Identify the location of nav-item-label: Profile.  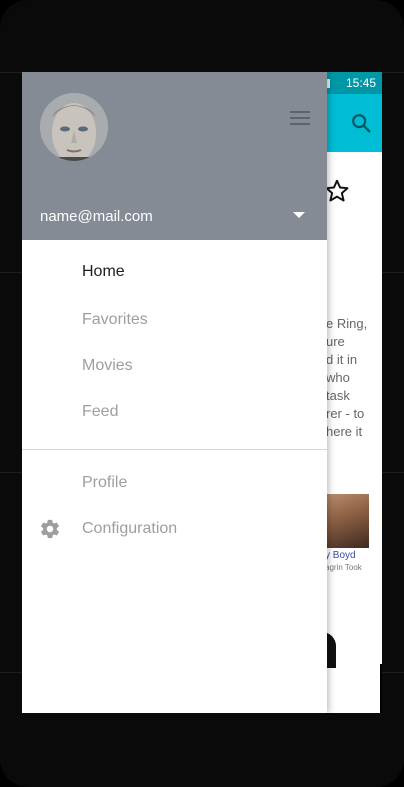
(105, 482).